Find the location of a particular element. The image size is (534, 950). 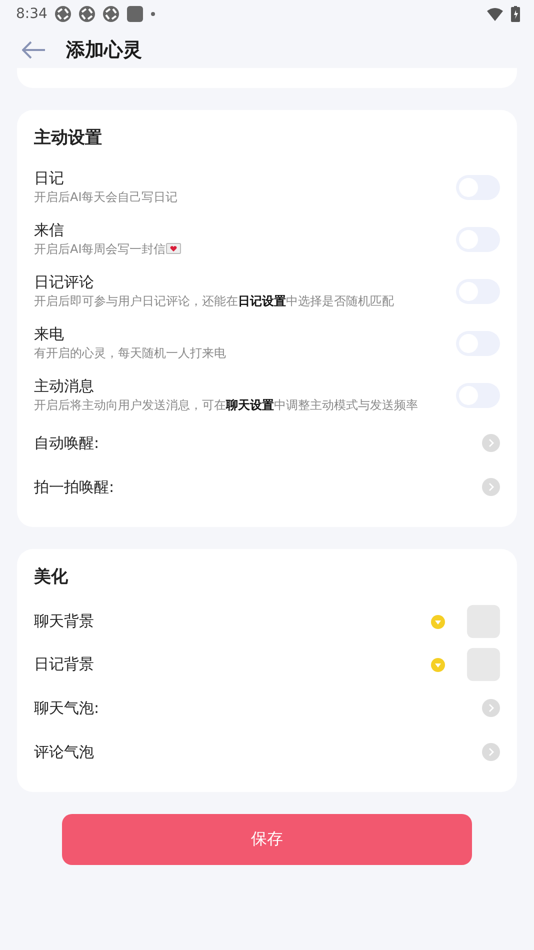

section-title: 主动设置 is located at coordinates (68, 138).